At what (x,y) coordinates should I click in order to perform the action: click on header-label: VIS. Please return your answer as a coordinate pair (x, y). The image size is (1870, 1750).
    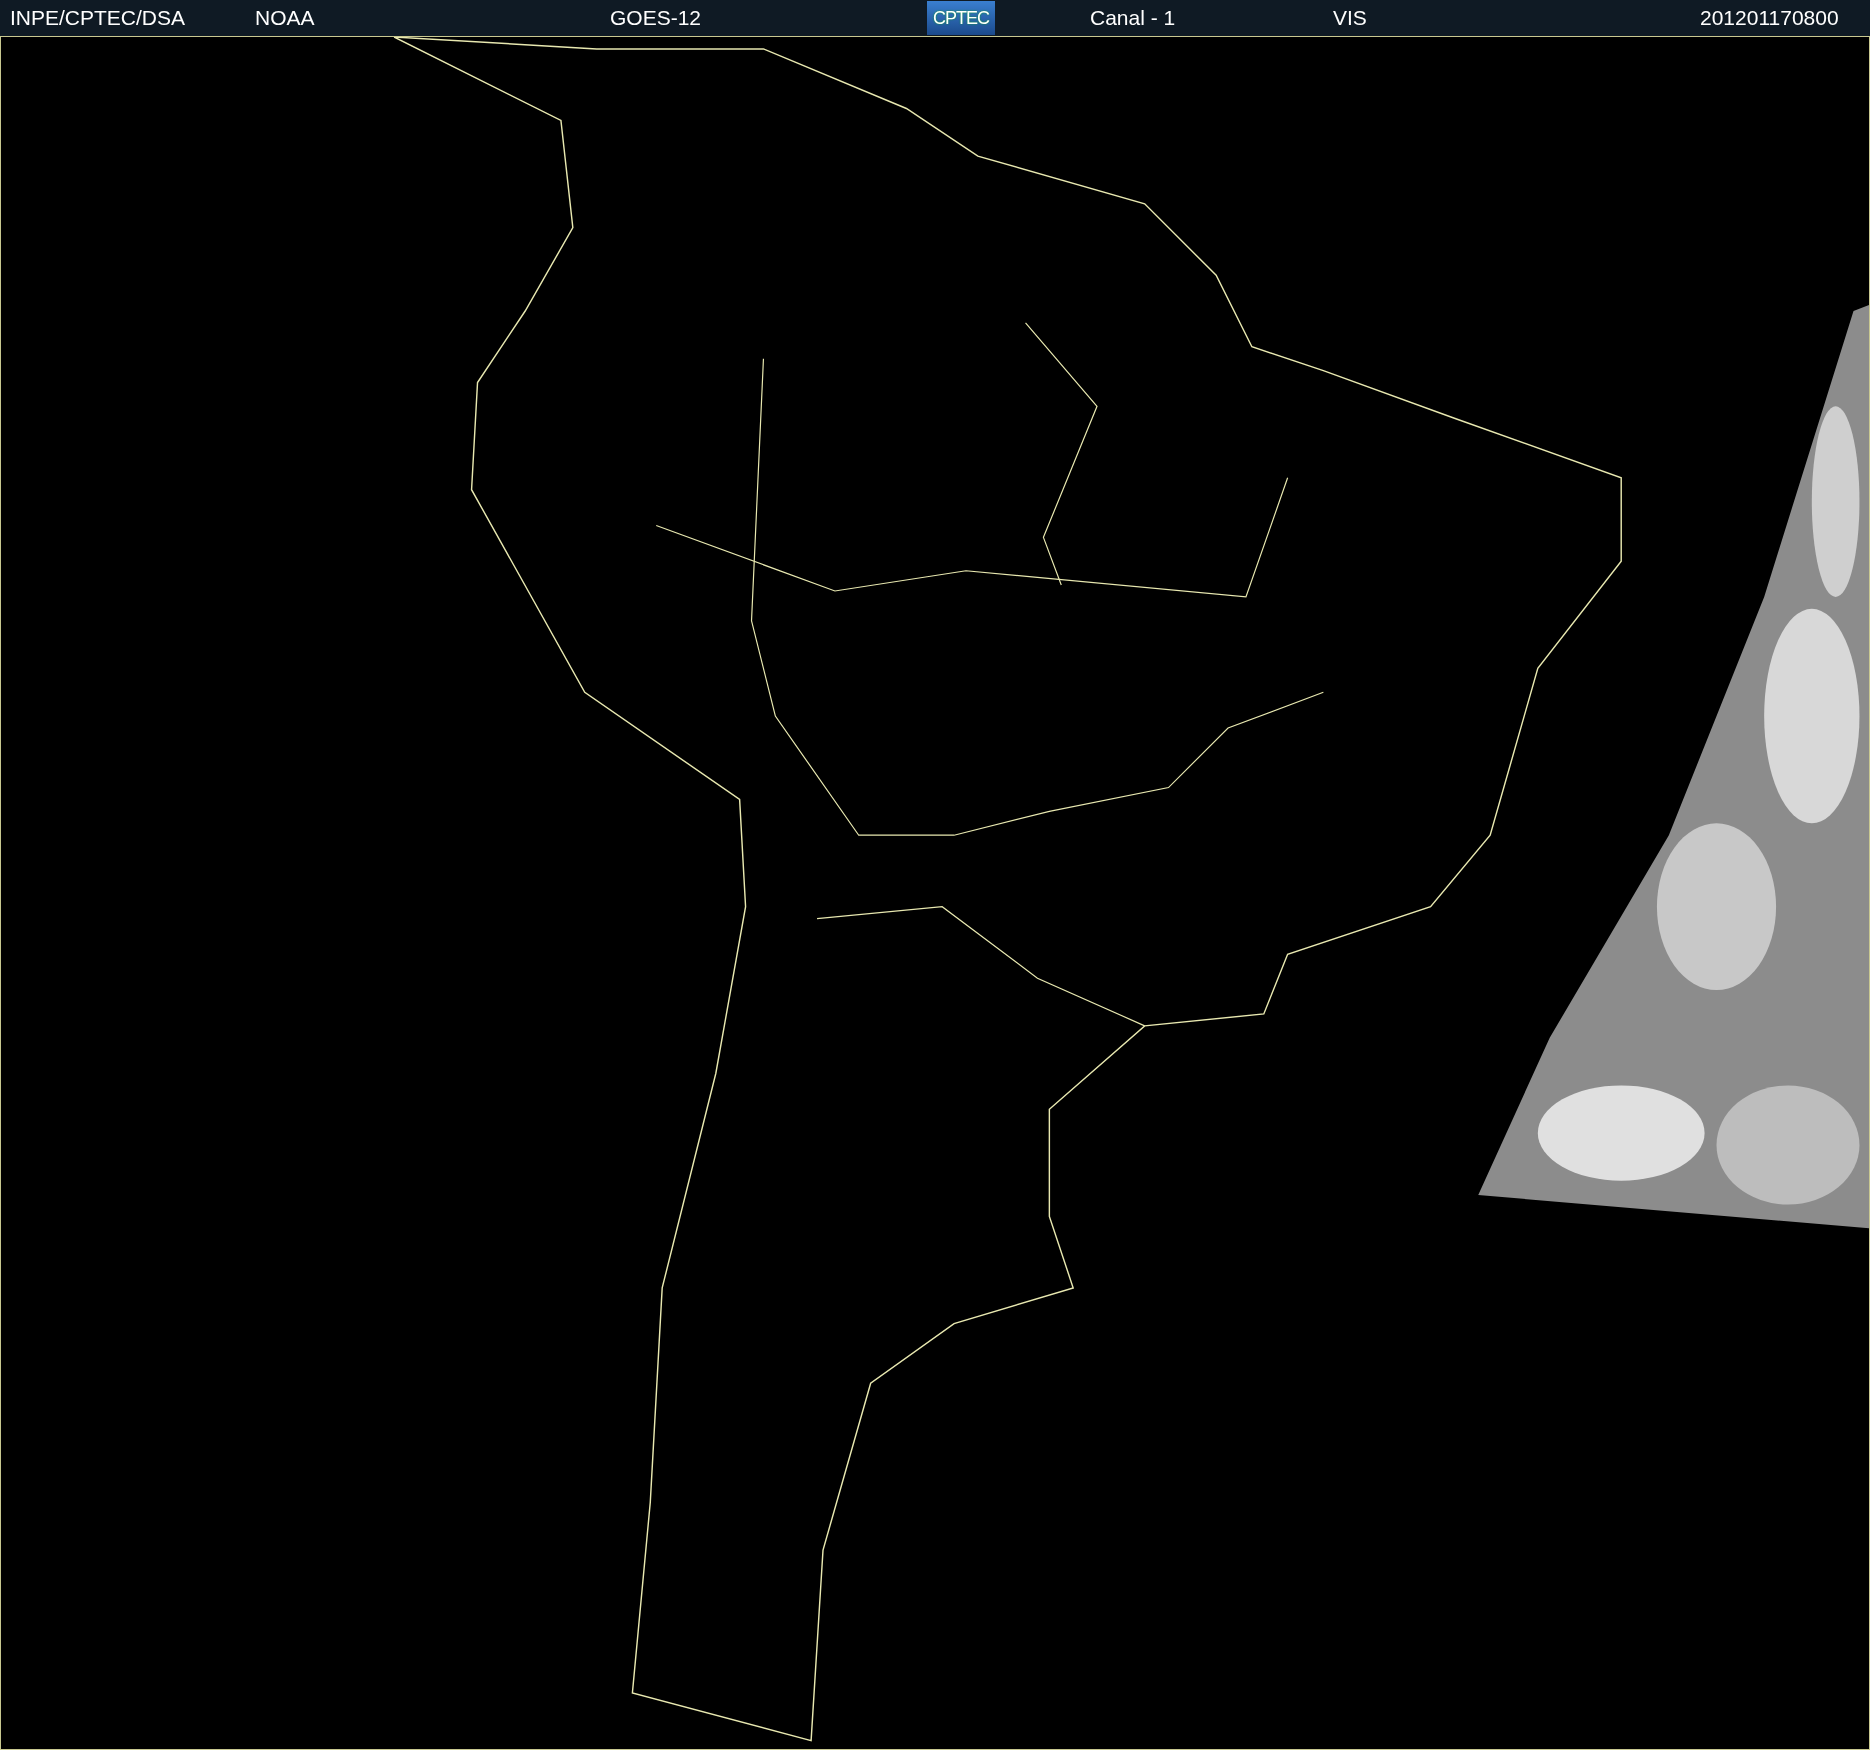
    Looking at the image, I should click on (1350, 18).